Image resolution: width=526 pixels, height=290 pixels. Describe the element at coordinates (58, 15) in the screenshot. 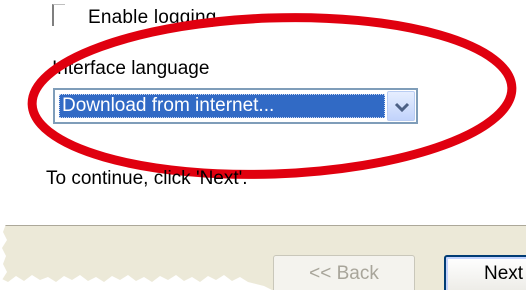

I see `enable-logging-checkbox` at that location.